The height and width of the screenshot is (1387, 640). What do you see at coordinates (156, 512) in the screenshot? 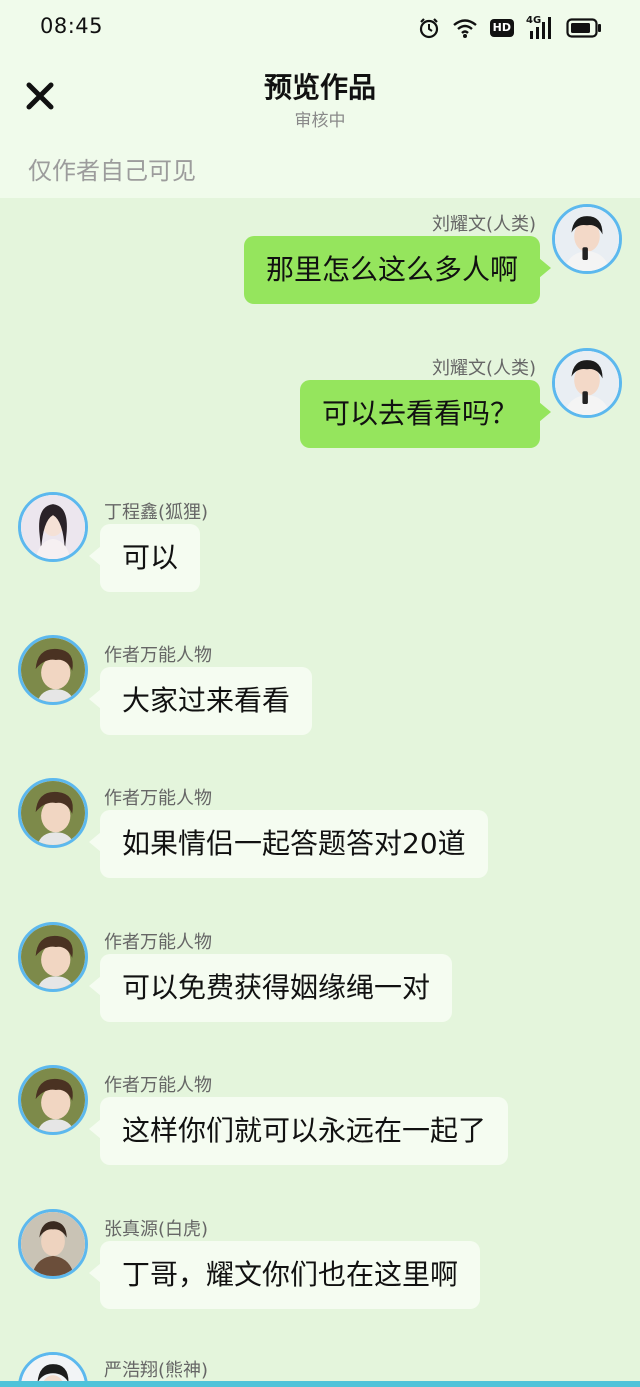
I see `sender-name: 丁程鑫(狐狸)` at bounding box center [156, 512].